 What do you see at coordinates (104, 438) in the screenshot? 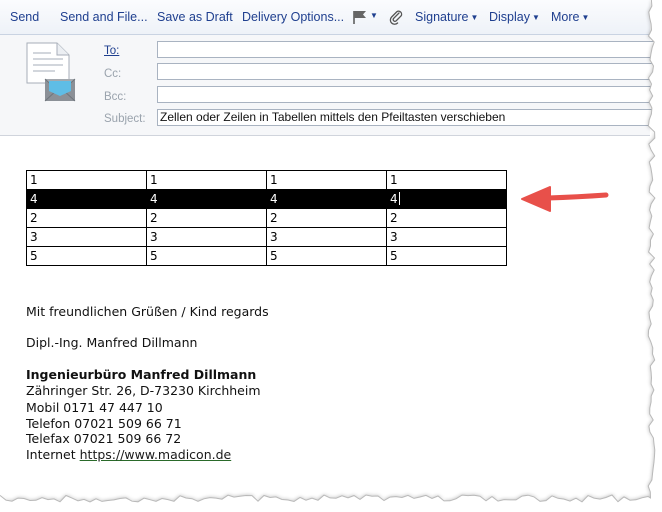
I see `signature-fax: Telefax 07021 509 66 72` at bounding box center [104, 438].